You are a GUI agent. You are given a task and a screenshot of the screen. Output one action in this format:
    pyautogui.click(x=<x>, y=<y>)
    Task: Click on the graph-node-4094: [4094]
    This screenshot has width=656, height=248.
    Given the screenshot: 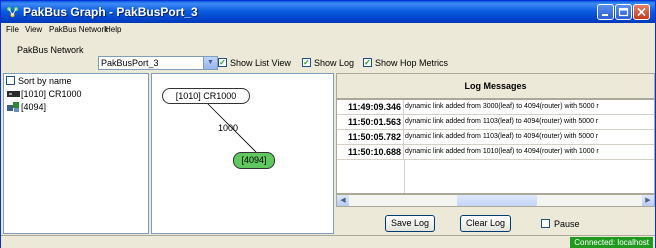 What is the action you would take?
    pyautogui.click(x=254, y=160)
    